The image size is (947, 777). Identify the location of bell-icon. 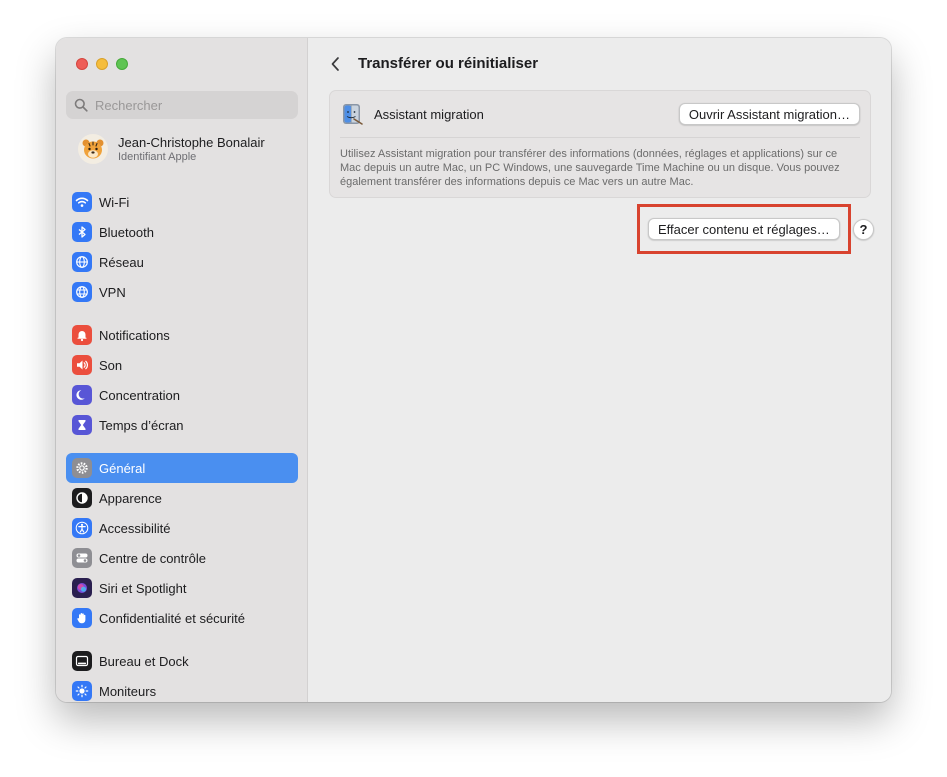
(82, 335).